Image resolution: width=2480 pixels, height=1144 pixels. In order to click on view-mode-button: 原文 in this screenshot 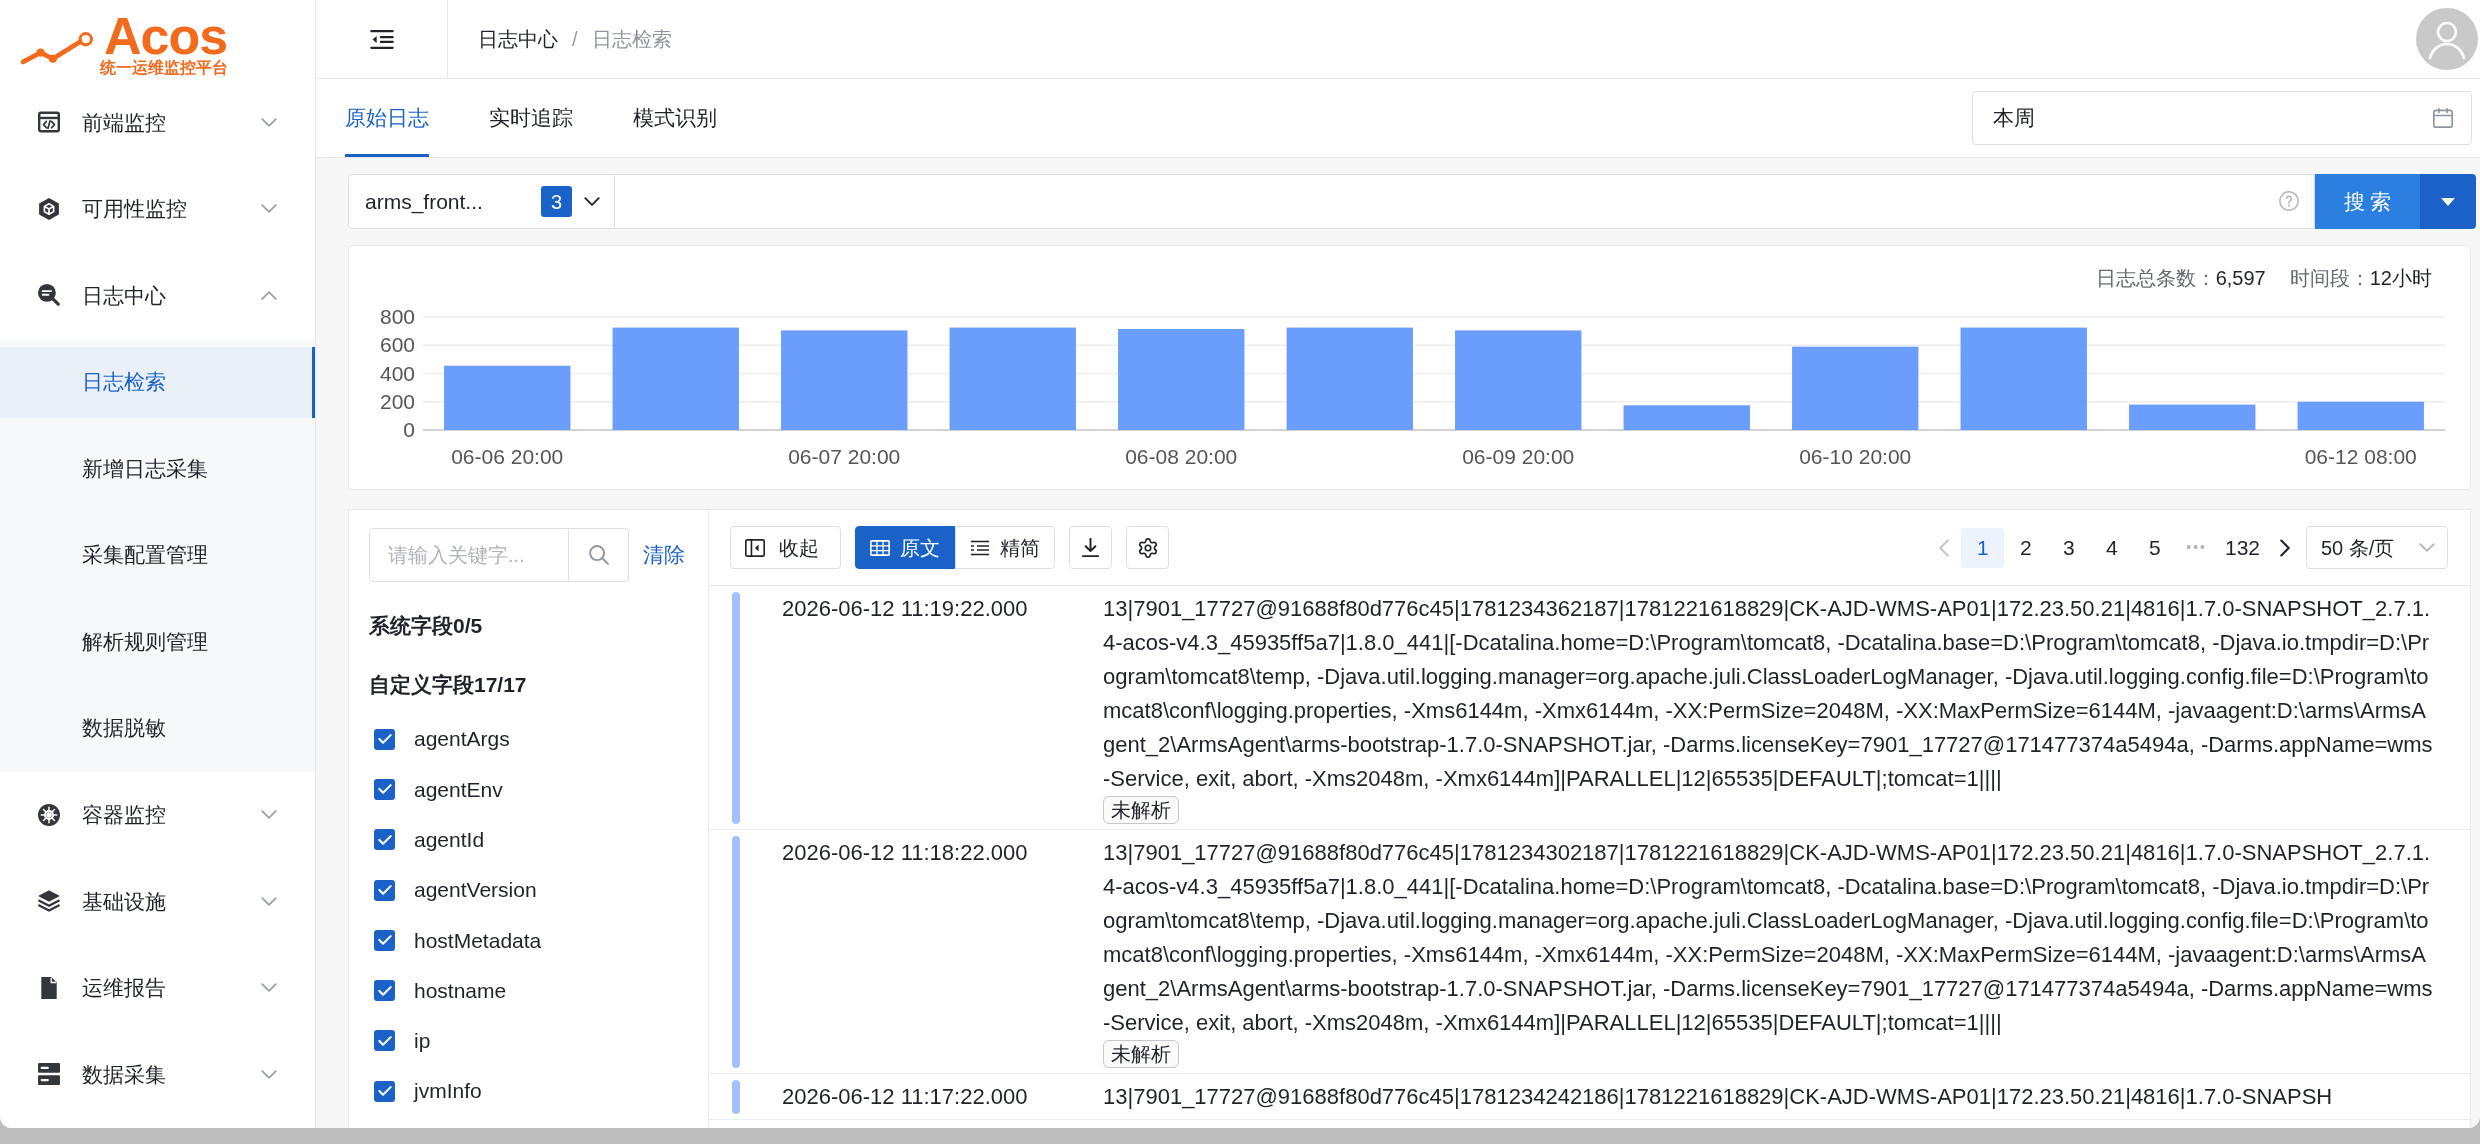, I will do `click(905, 547)`.